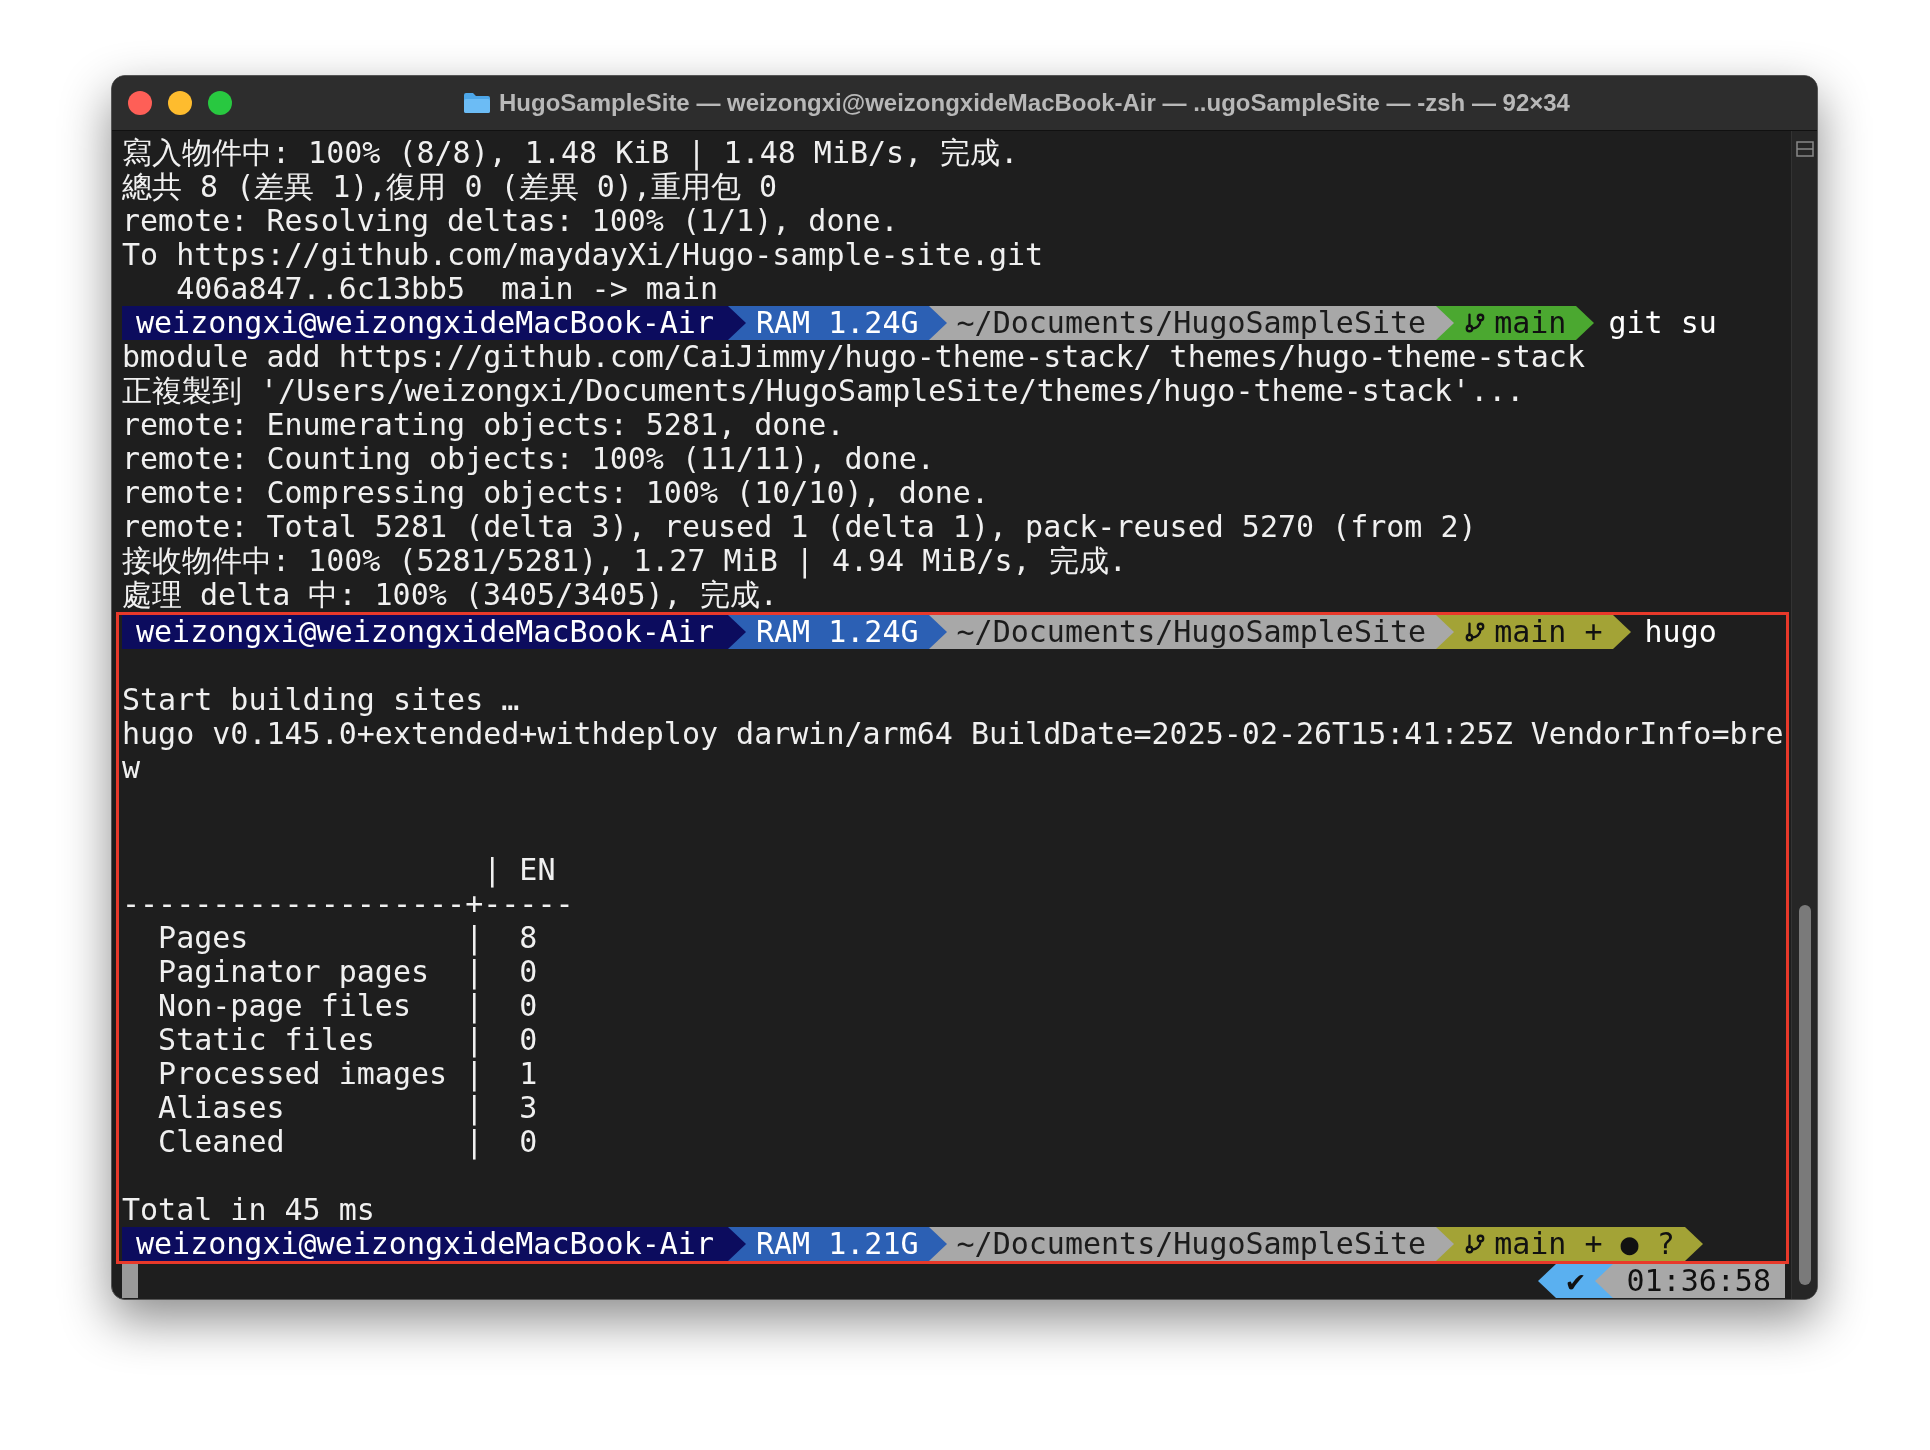 Image resolution: width=1930 pixels, height=1450 pixels. What do you see at coordinates (854, 357) in the screenshot?
I see `output-line: bmodule add https://github.com/CaiJimmy/hugo-theme-stack/ themes/hugo-theme-stack` at bounding box center [854, 357].